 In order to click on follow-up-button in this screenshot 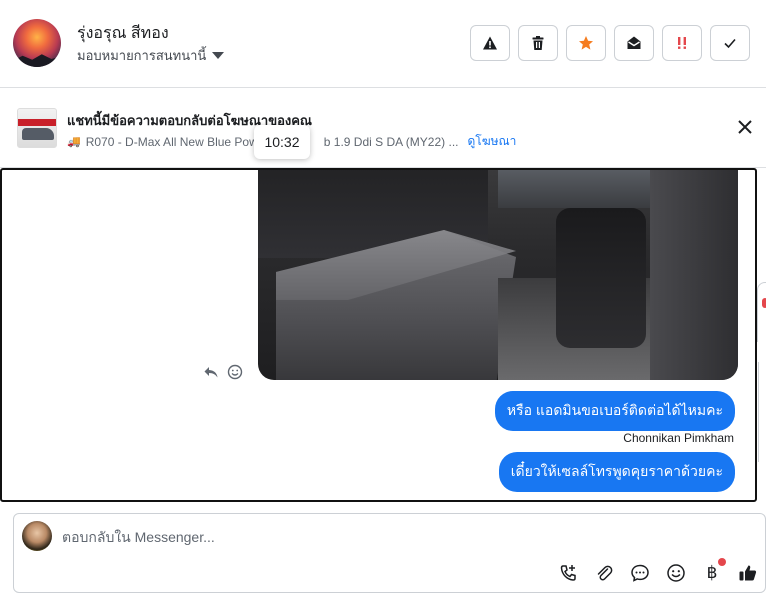, I will do `click(682, 43)`.